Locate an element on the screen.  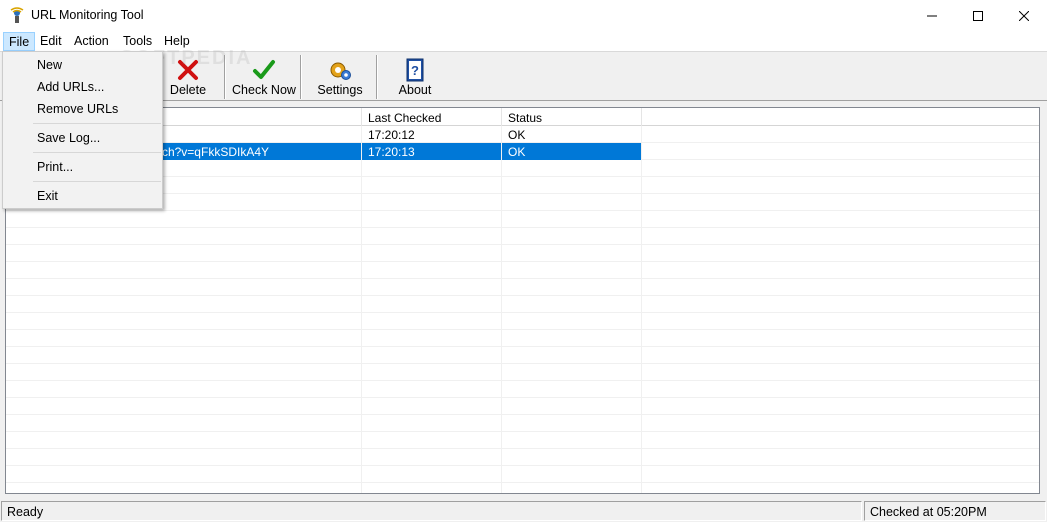
menu-item-remove-urls: Remove URLs is located at coordinates (82, 109).